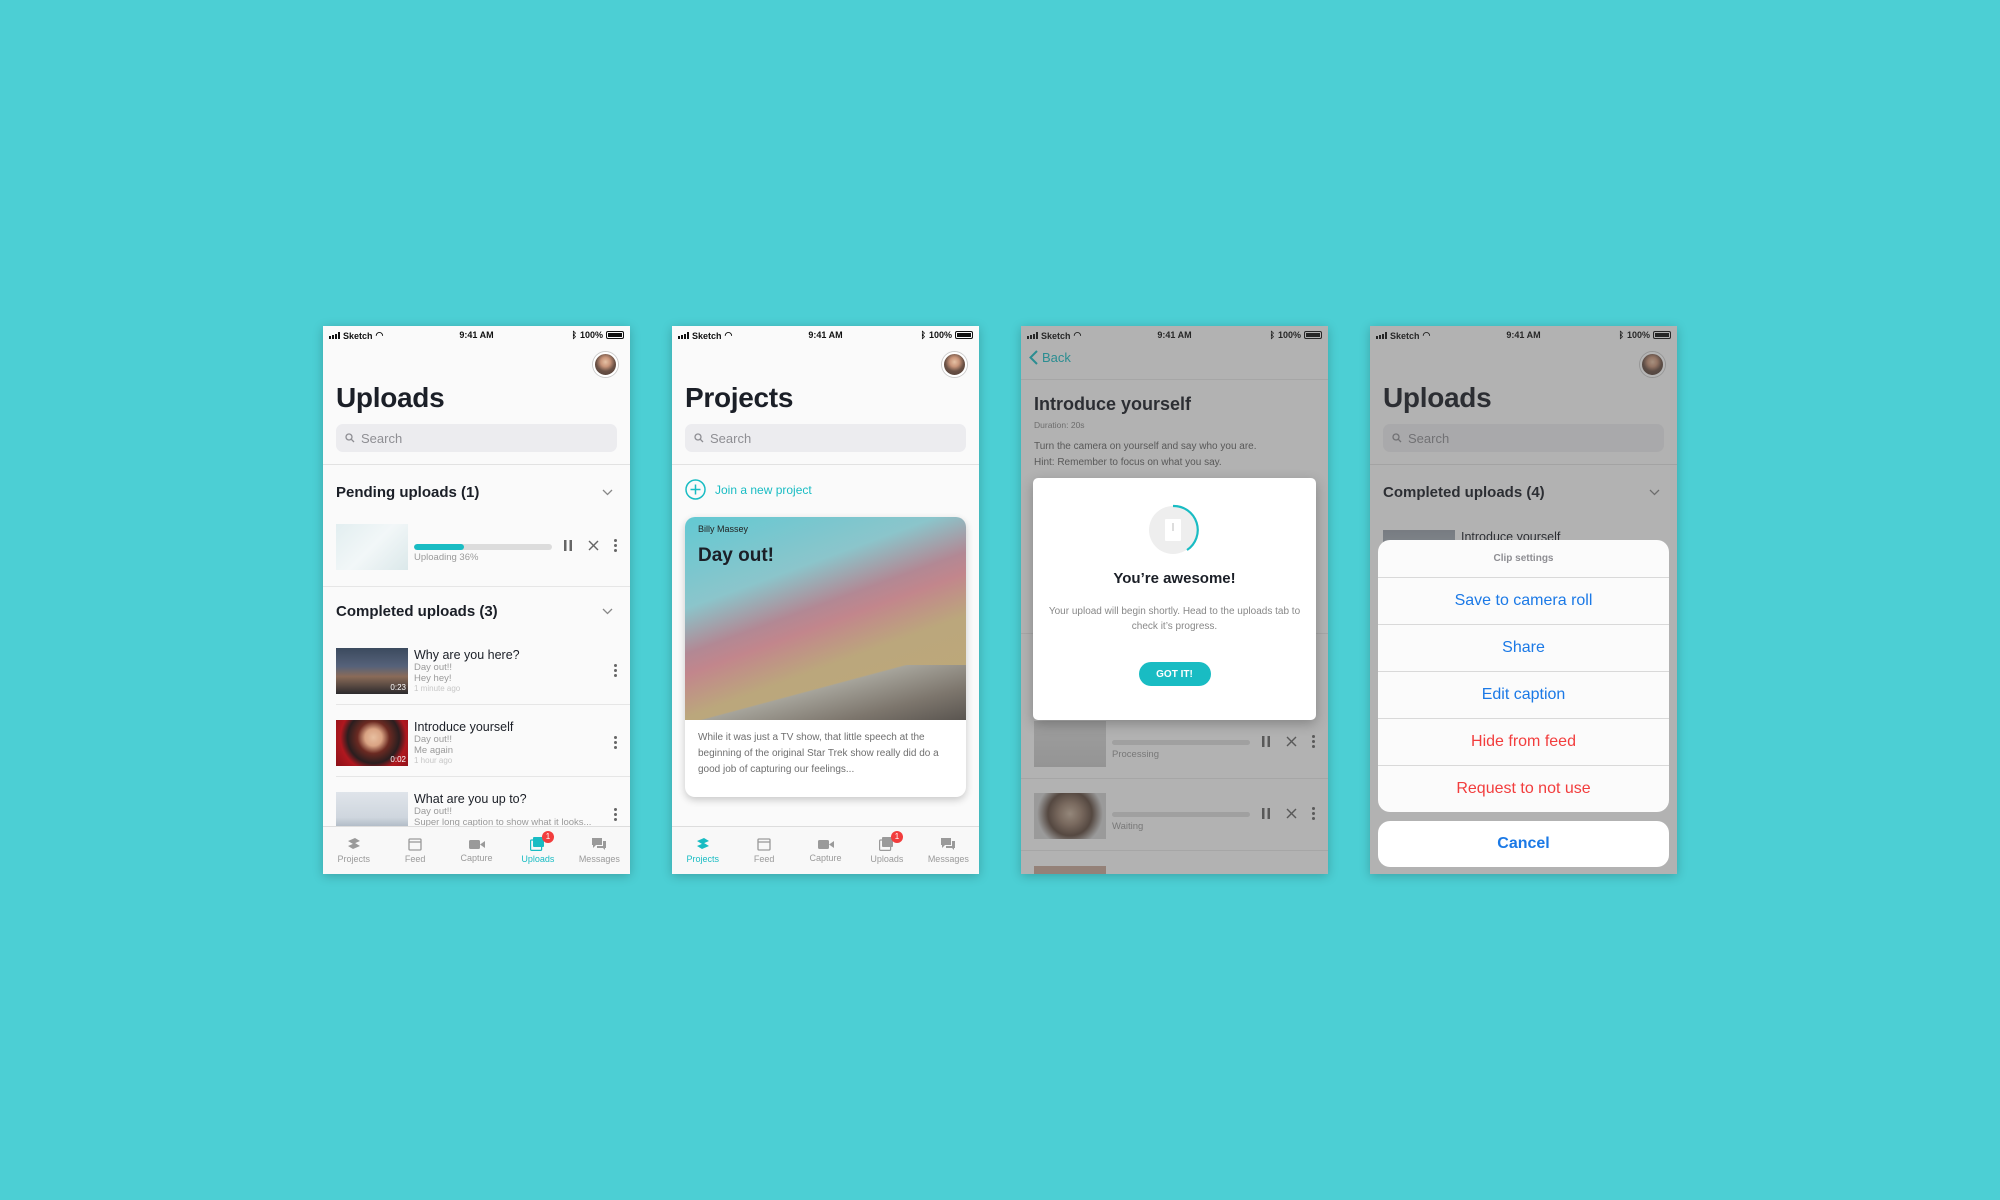 The image size is (2000, 1200). Describe the element at coordinates (433, 678) in the screenshot. I see `item-caption: Hey hey!` at that location.